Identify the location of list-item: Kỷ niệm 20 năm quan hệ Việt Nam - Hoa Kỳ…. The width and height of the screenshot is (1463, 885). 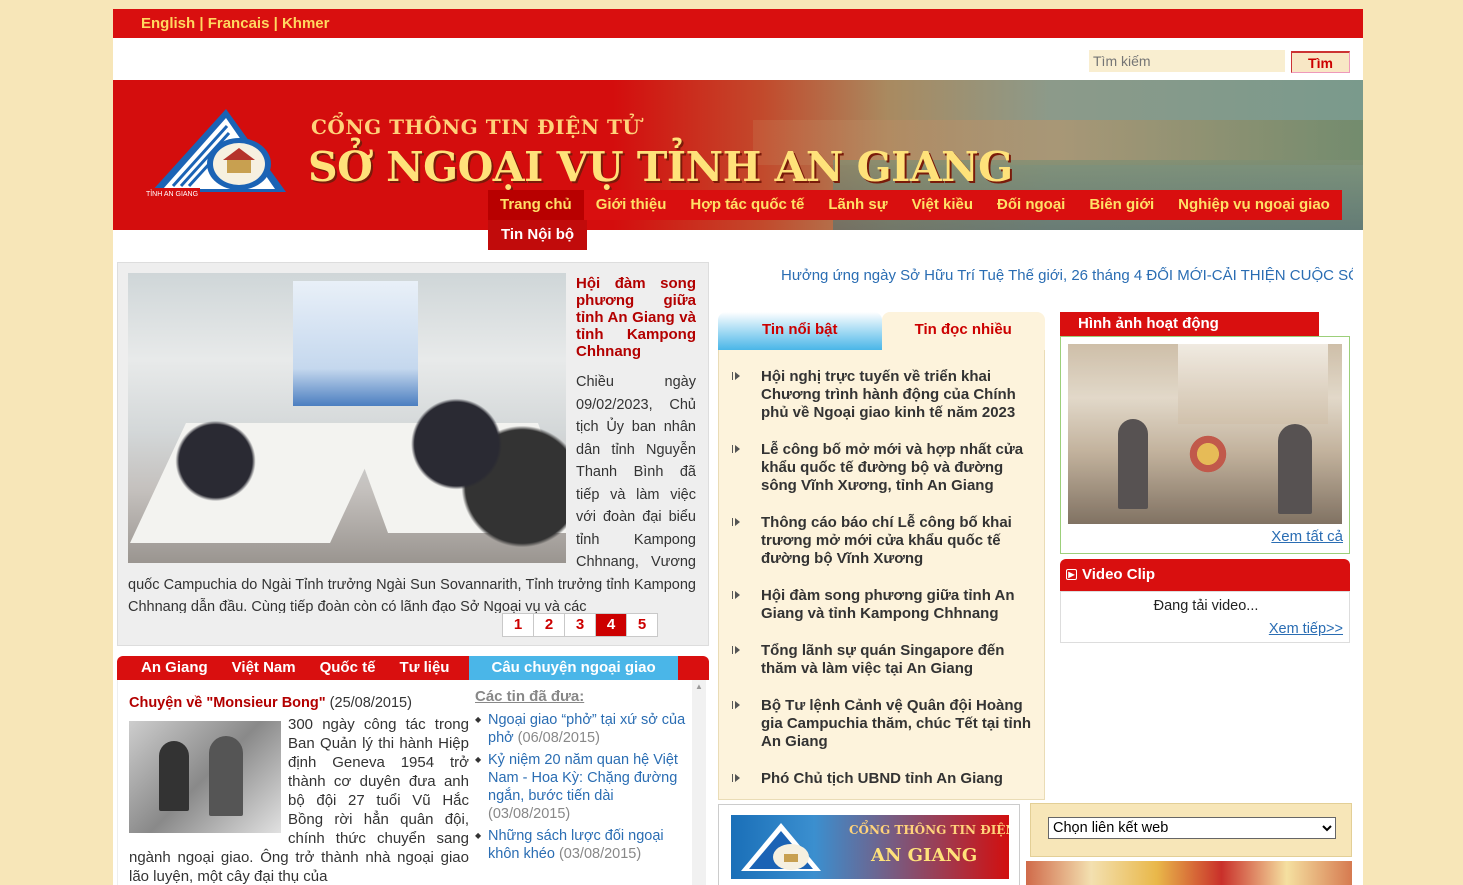
(585, 787).